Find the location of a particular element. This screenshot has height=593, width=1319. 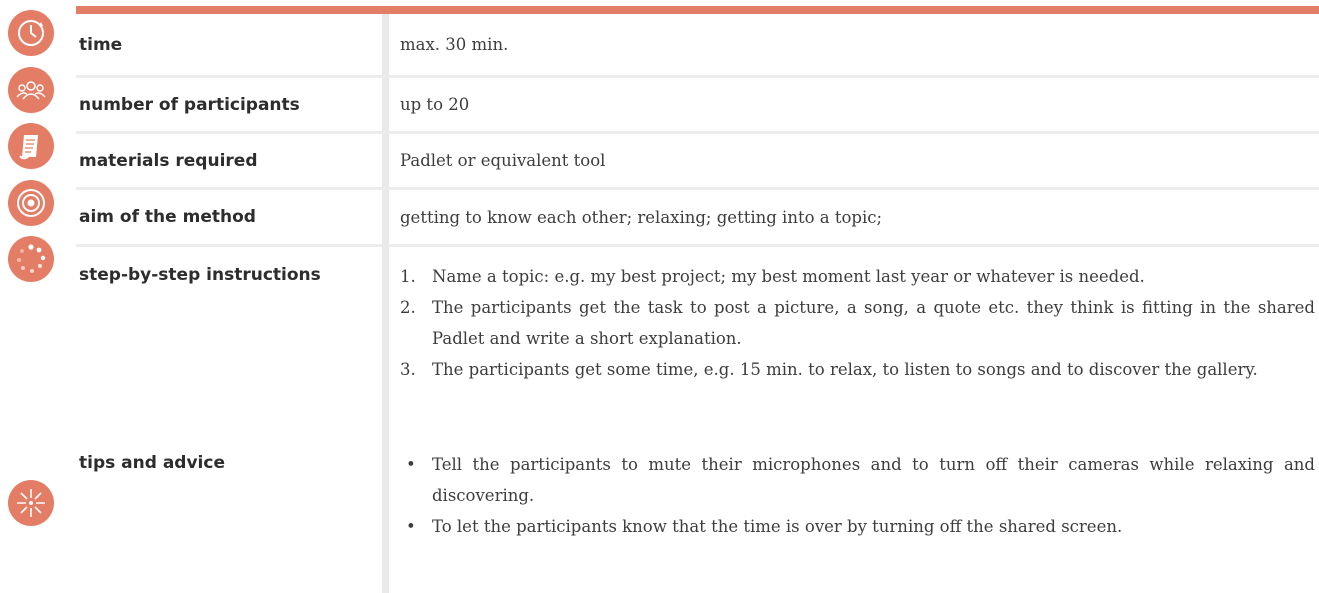

document-icon is located at coordinates (31, 146).